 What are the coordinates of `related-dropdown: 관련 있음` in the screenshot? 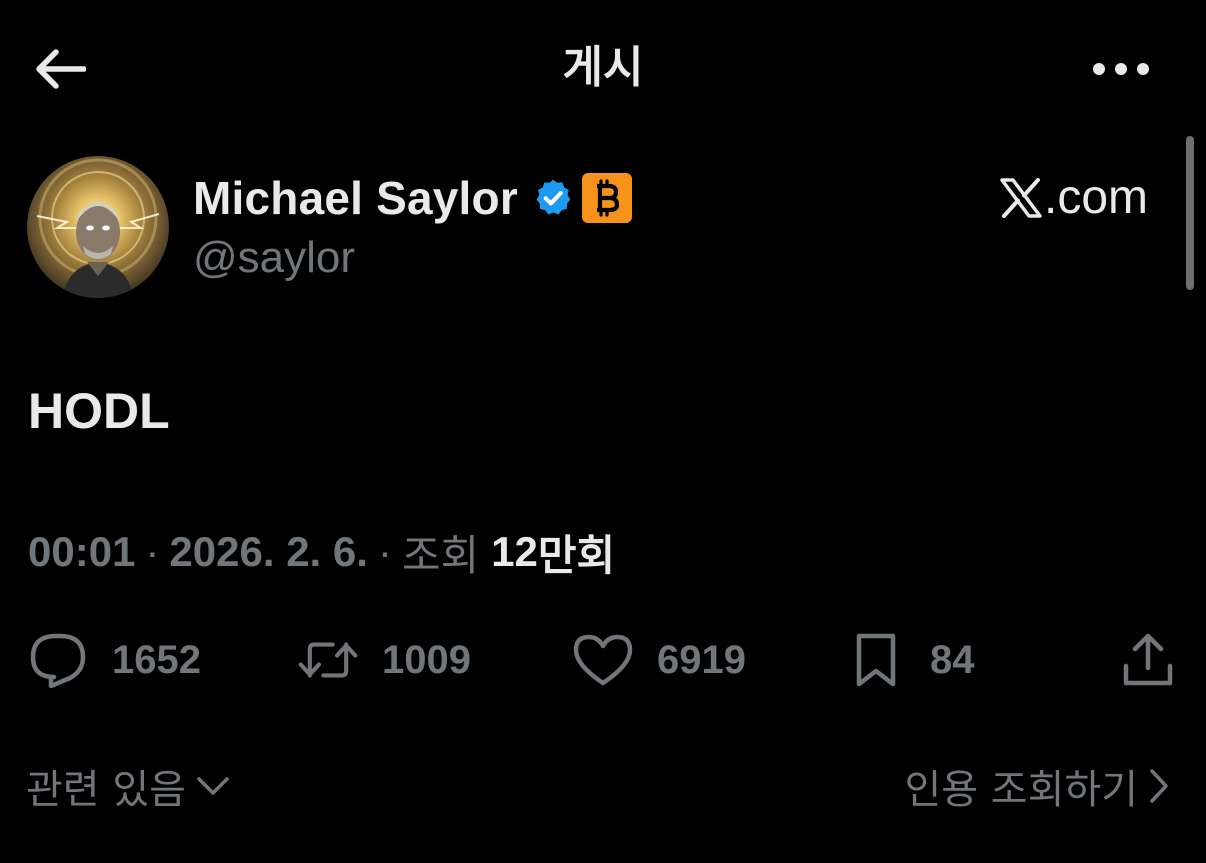 It's located at (128, 786).